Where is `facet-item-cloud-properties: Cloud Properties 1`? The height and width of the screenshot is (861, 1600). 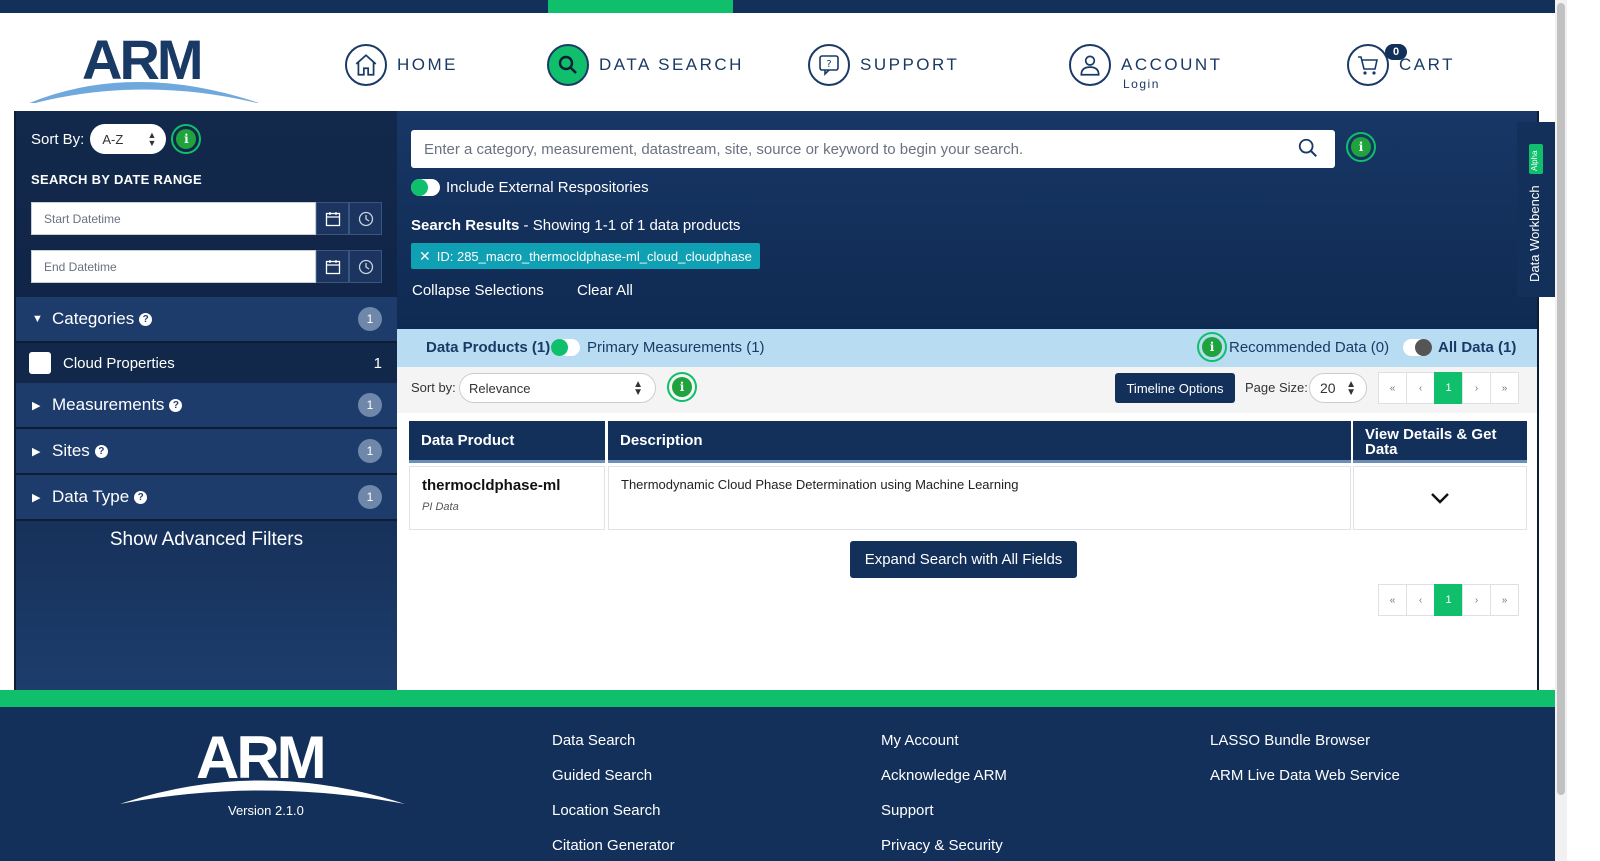 facet-item-cloud-properties: Cloud Properties 1 is located at coordinates (206, 363).